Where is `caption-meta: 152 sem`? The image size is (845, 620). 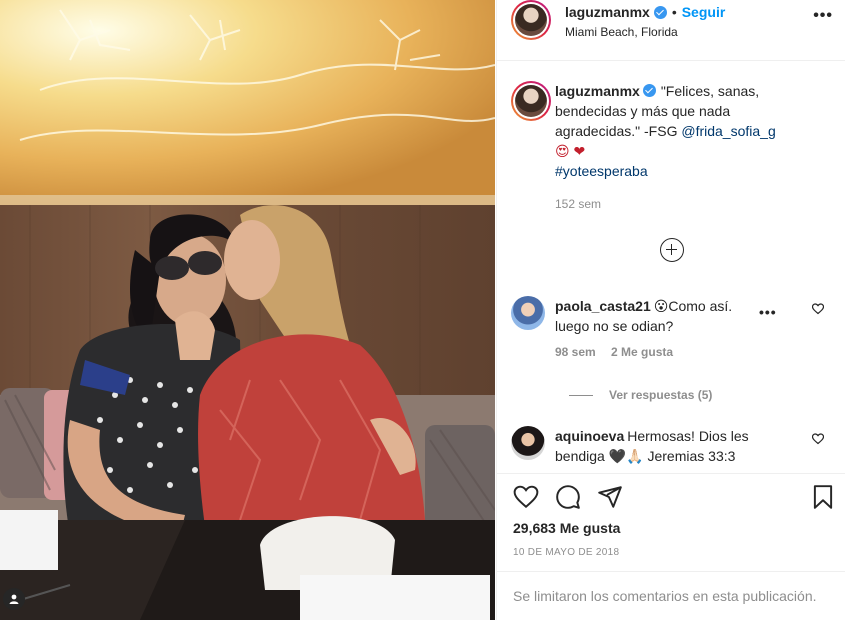 caption-meta: 152 sem is located at coordinates (680, 204).